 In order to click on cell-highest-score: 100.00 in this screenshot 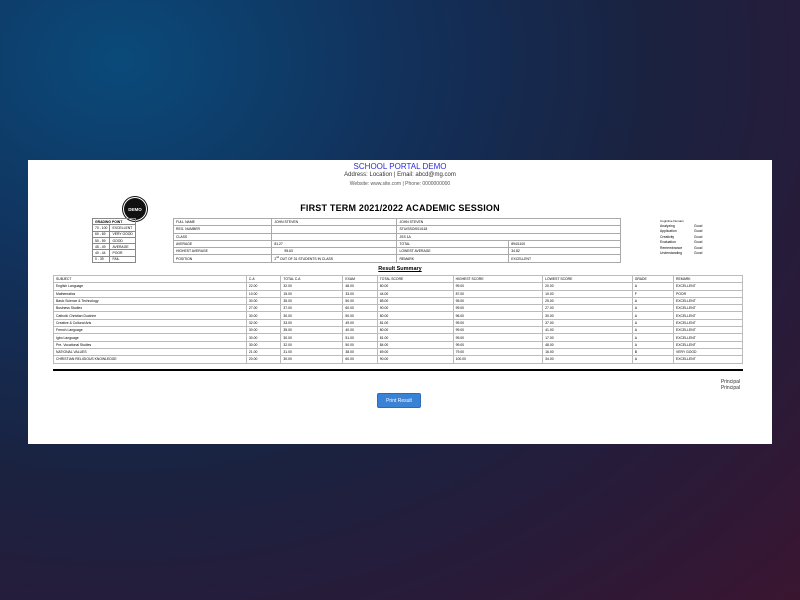, I will do `click(498, 359)`.